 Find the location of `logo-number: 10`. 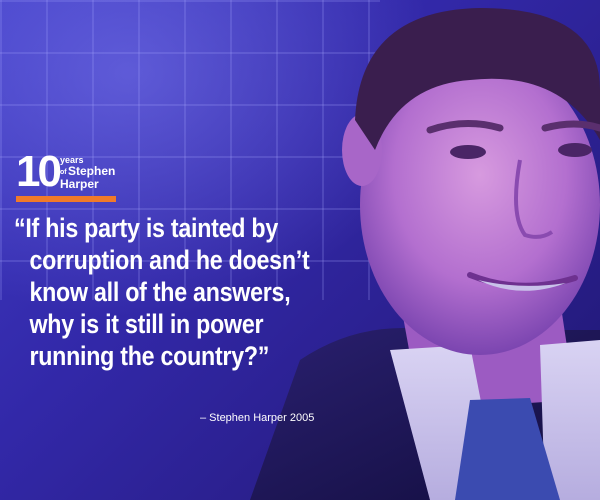

logo-number: 10 is located at coordinates (39, 171).